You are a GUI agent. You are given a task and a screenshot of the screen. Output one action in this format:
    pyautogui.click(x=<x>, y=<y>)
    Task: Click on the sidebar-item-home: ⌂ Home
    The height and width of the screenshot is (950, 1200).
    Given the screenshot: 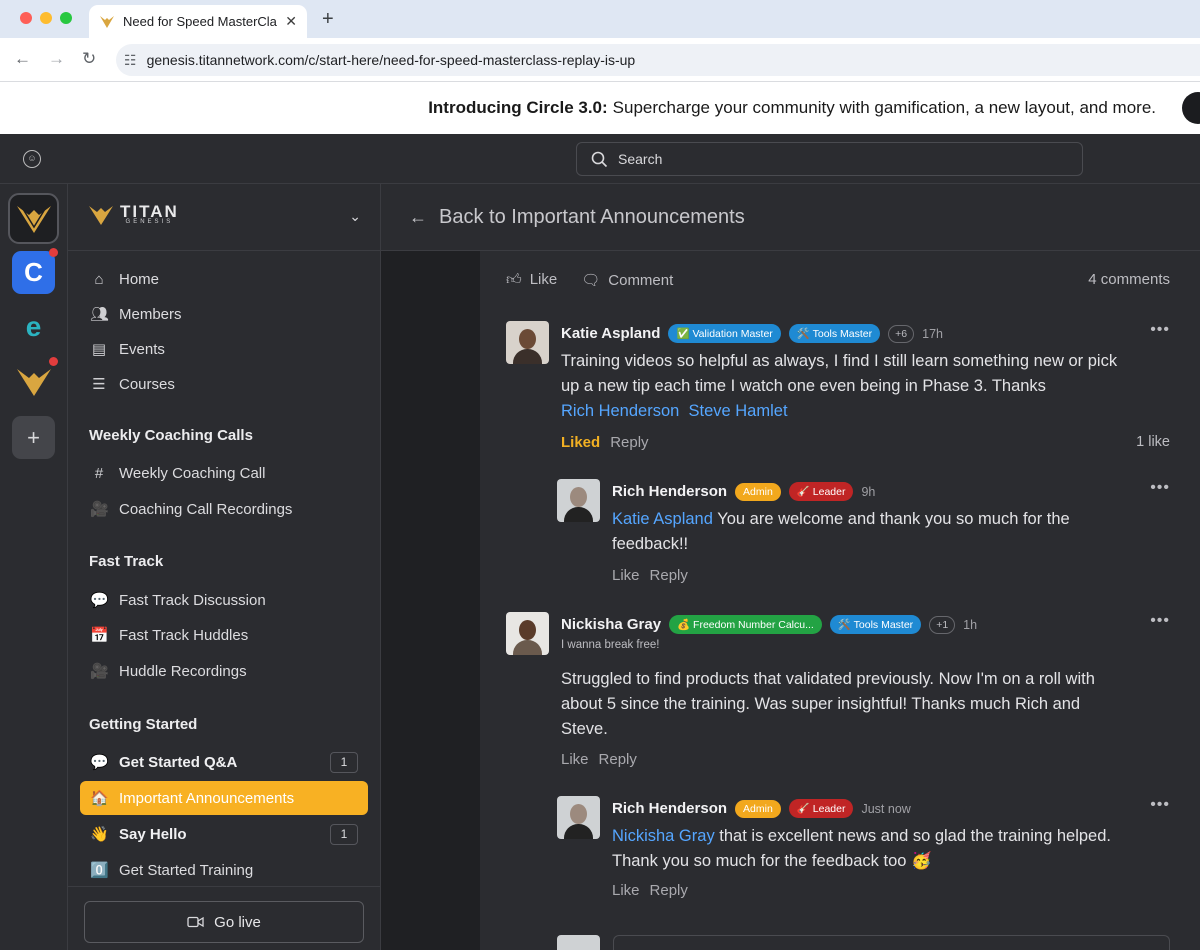 What is the action you would take?
    pyautogui.click(x=224, y=279)
    